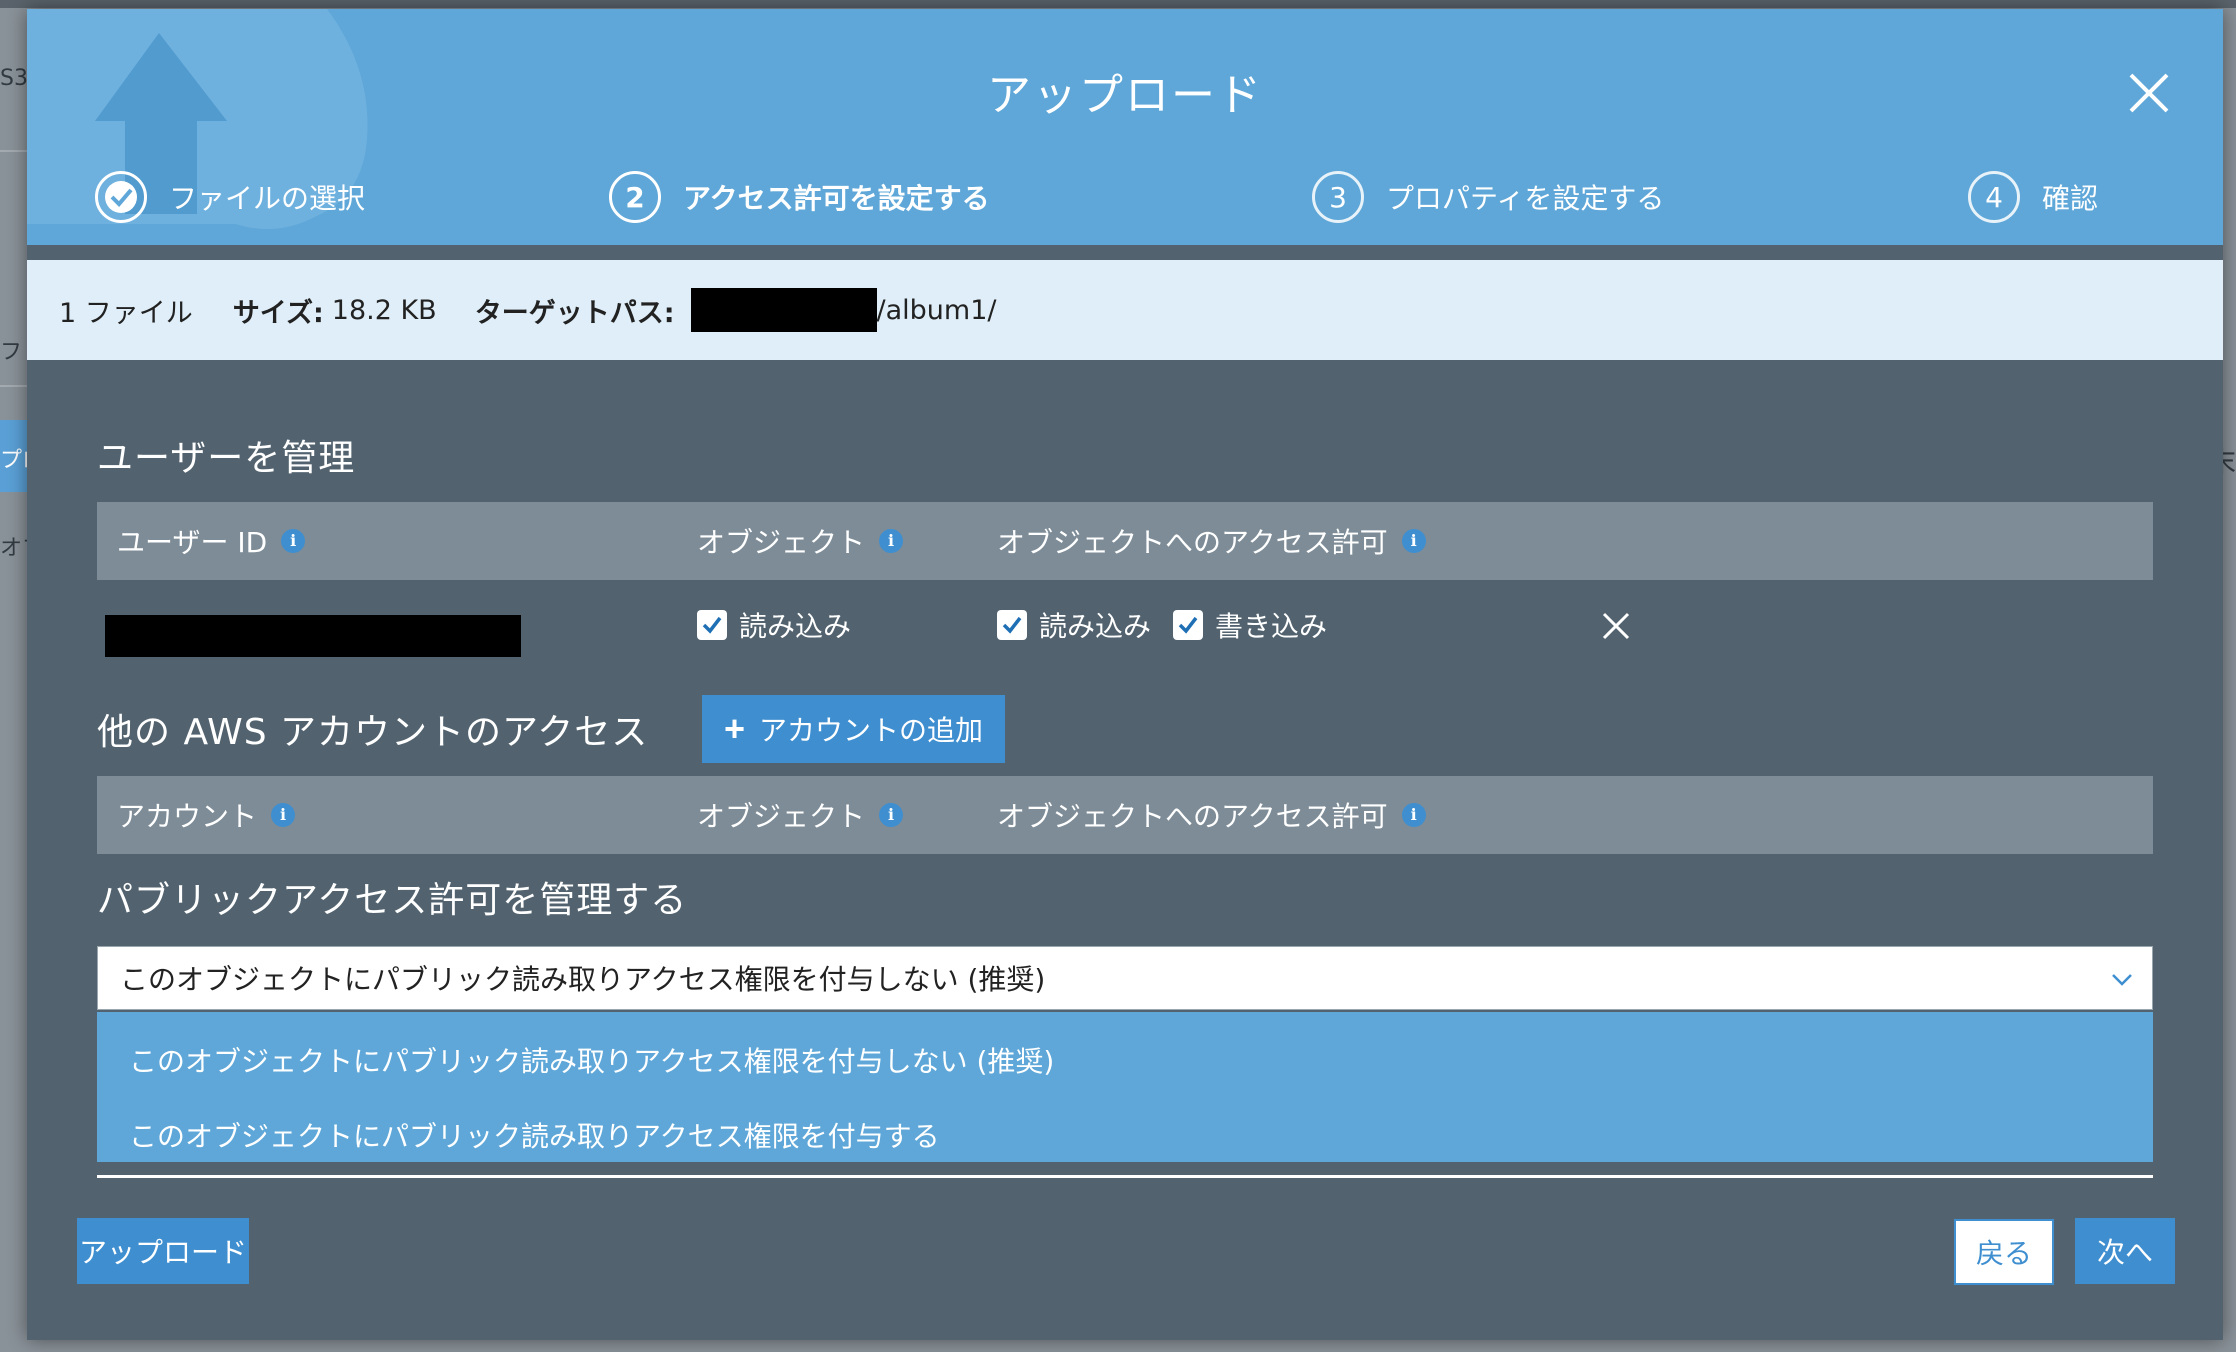  I want to click on step-review: 4 確認, so click(2033, 197).